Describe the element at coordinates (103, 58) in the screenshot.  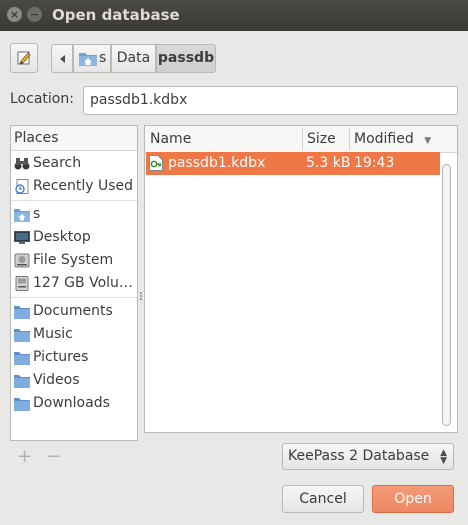
I see `breadcrumb-label: s` at that location.